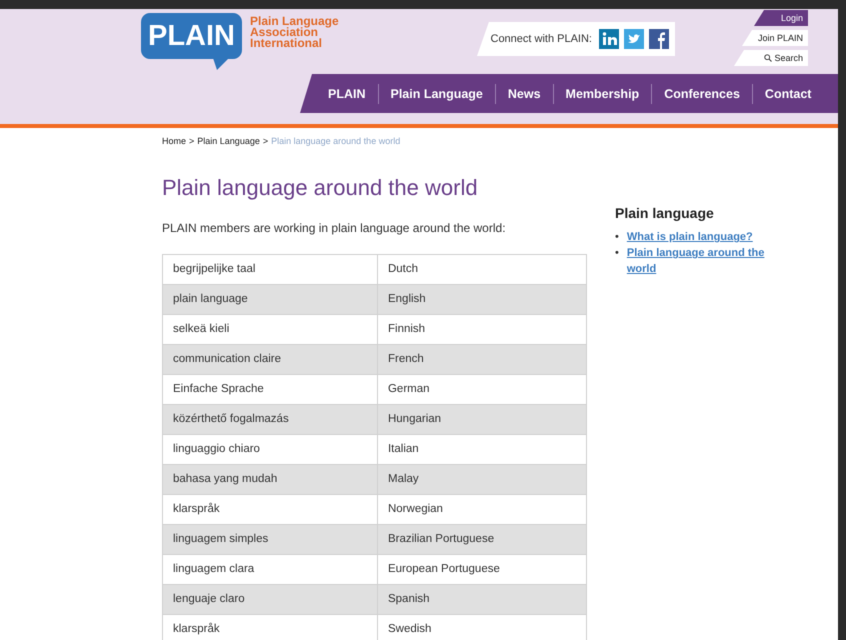 The image size is (846, 640). I want to click on page-title: Plain language around the world, so click(320, 187).